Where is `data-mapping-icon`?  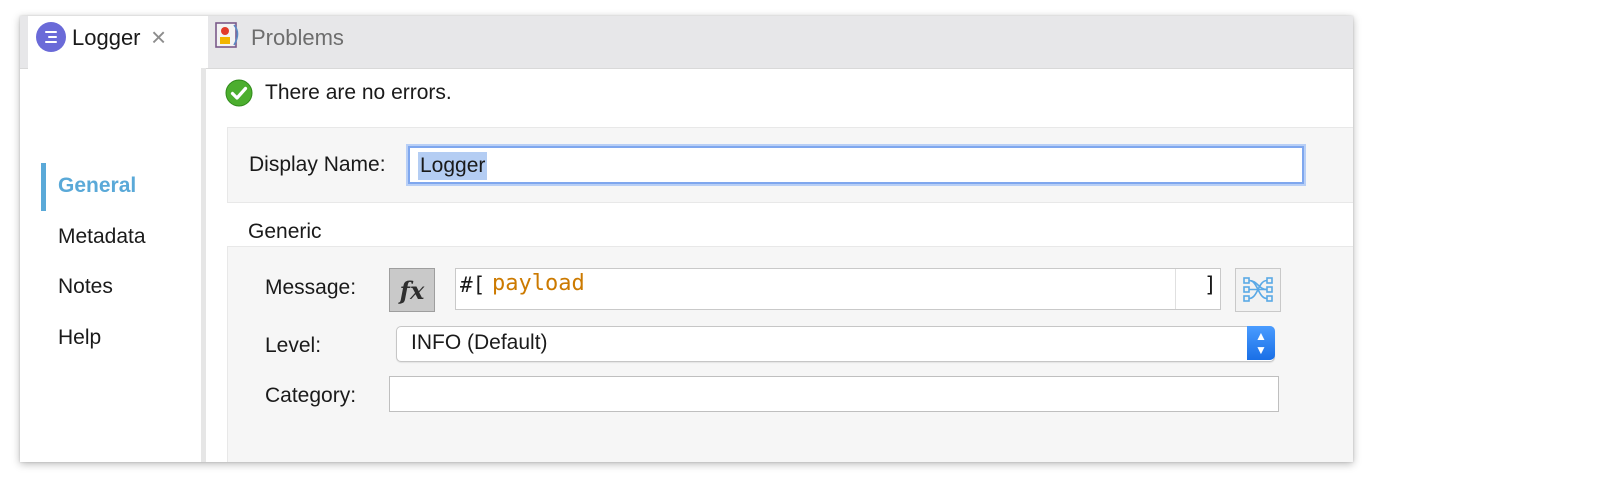
data-mapping-icon is located at coordinates (1258, 289).